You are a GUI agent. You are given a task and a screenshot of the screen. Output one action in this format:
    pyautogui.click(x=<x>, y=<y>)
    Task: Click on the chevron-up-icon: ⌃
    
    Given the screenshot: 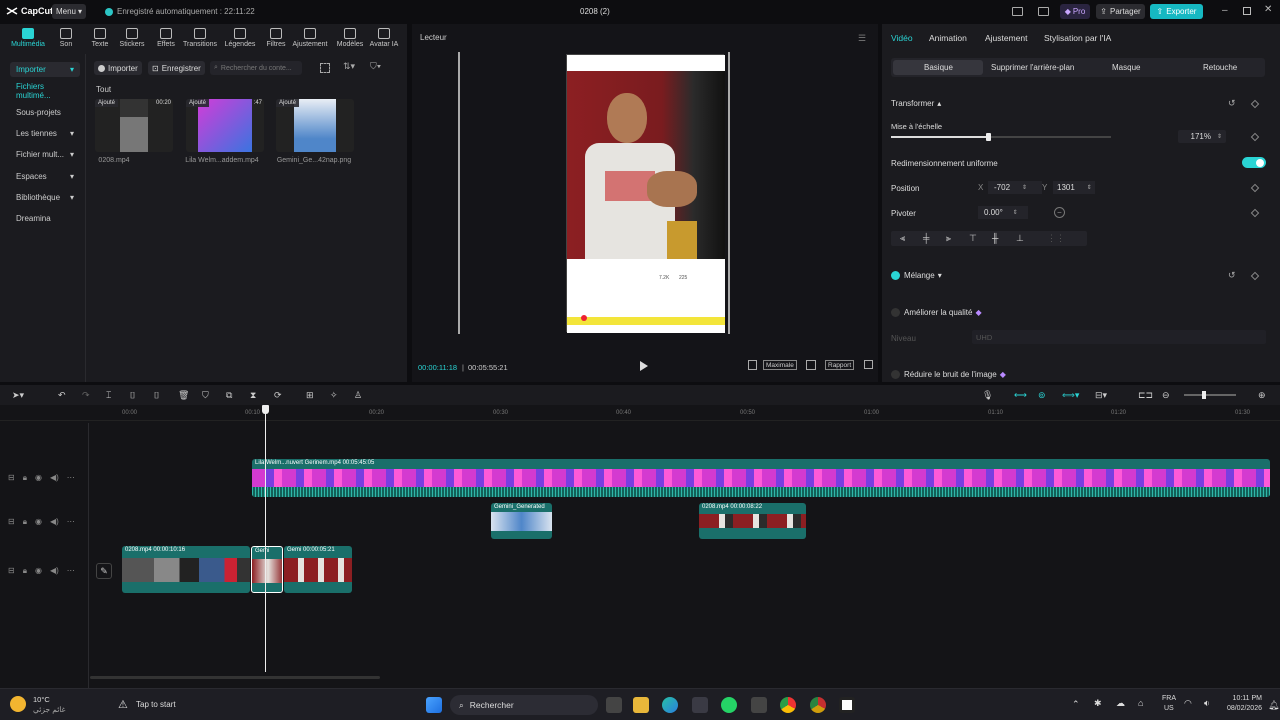 What is the action you would take?
    pyautogui.click(x=1076, y=704)
    